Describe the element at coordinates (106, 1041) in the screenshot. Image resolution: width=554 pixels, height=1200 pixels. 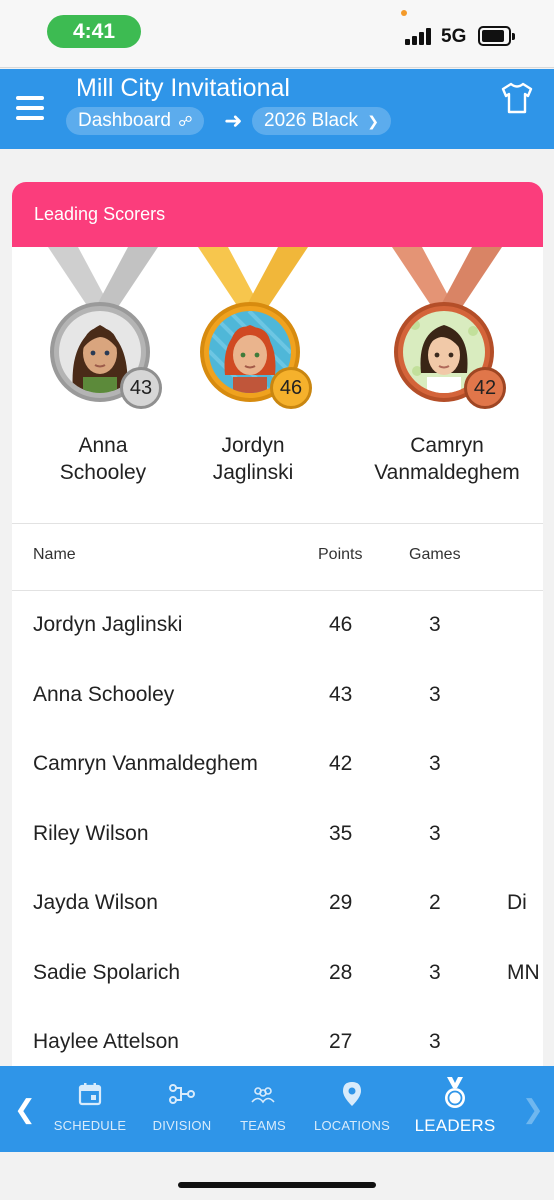
I see `player-name: Haylee Attelson` at that location.